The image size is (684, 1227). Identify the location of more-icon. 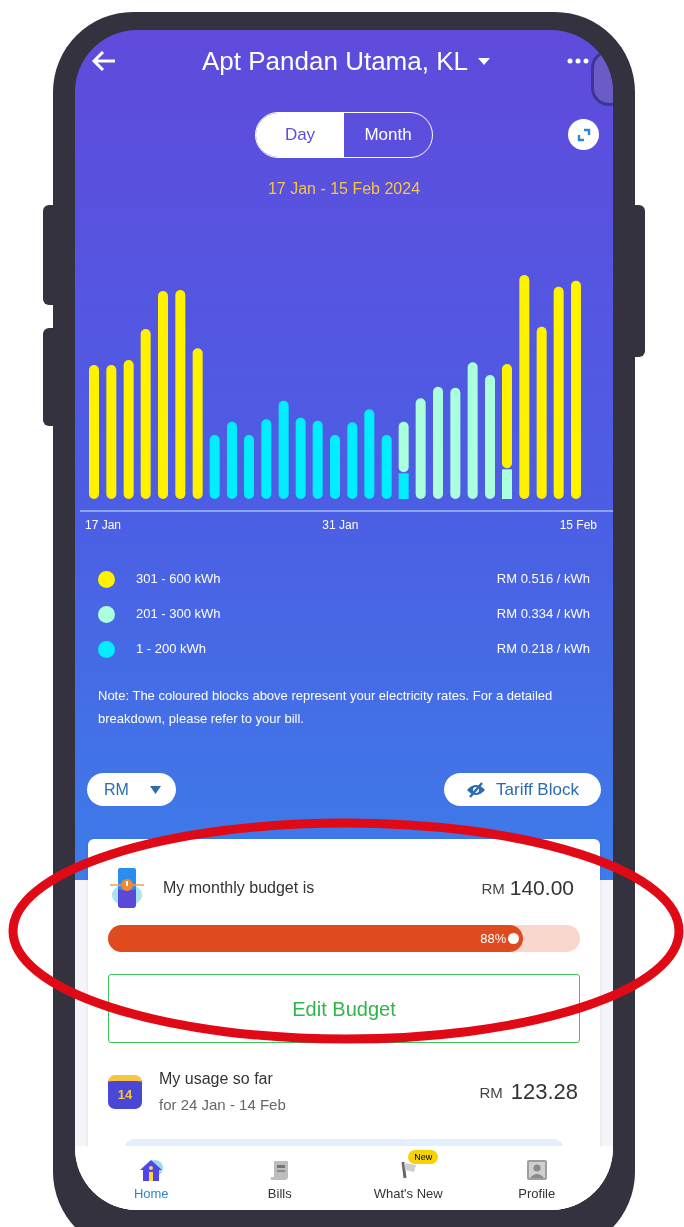
(578, 61).